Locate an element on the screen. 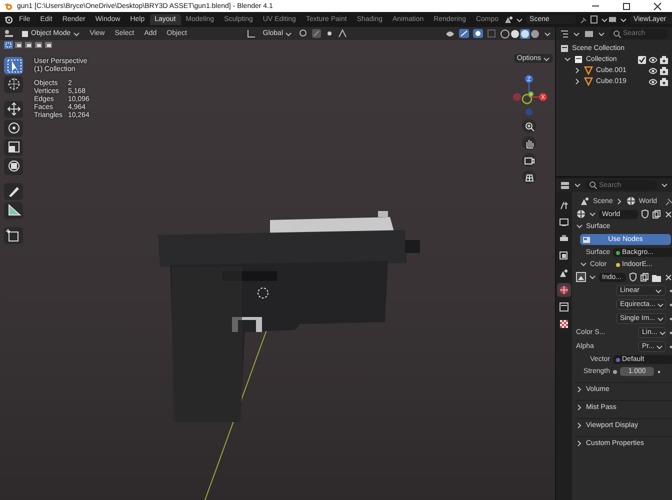 The image size is (672, 500). rotate-icon is located at coordinates (14, 128).